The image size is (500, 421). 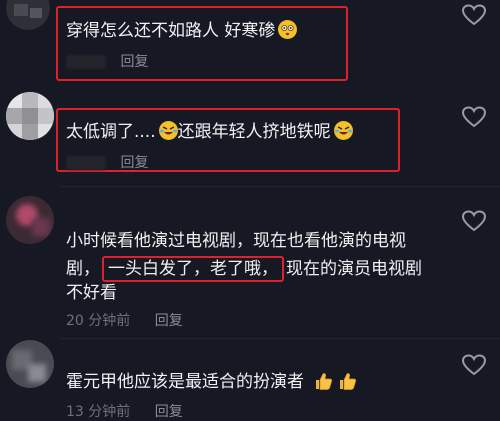 I want to click on highlighted-phrase: 一头白发了，老了哦，, so click(x=193, y=269).